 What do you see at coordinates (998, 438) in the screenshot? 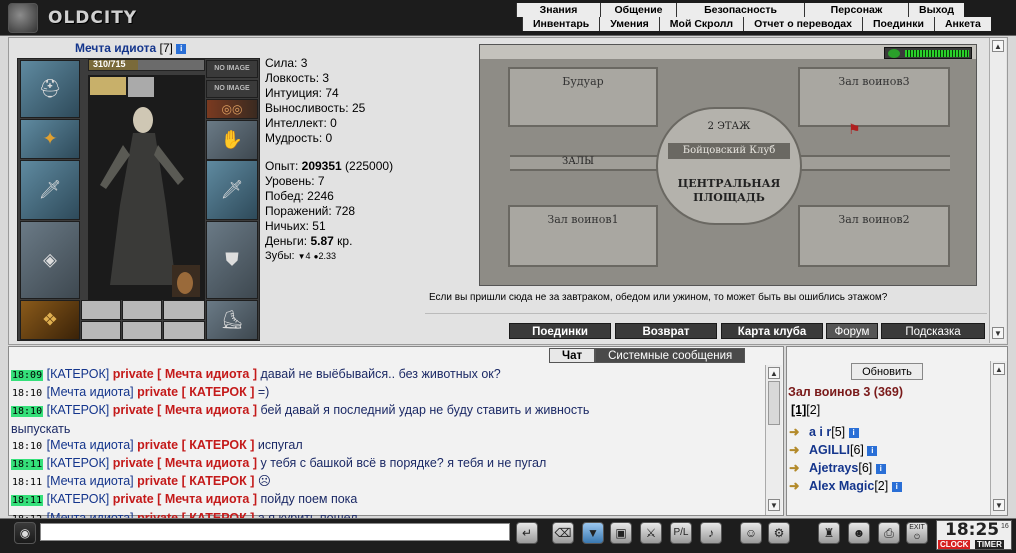
I see `room-scrollbar: ▲ ▼` at bounding box center [998, 438].